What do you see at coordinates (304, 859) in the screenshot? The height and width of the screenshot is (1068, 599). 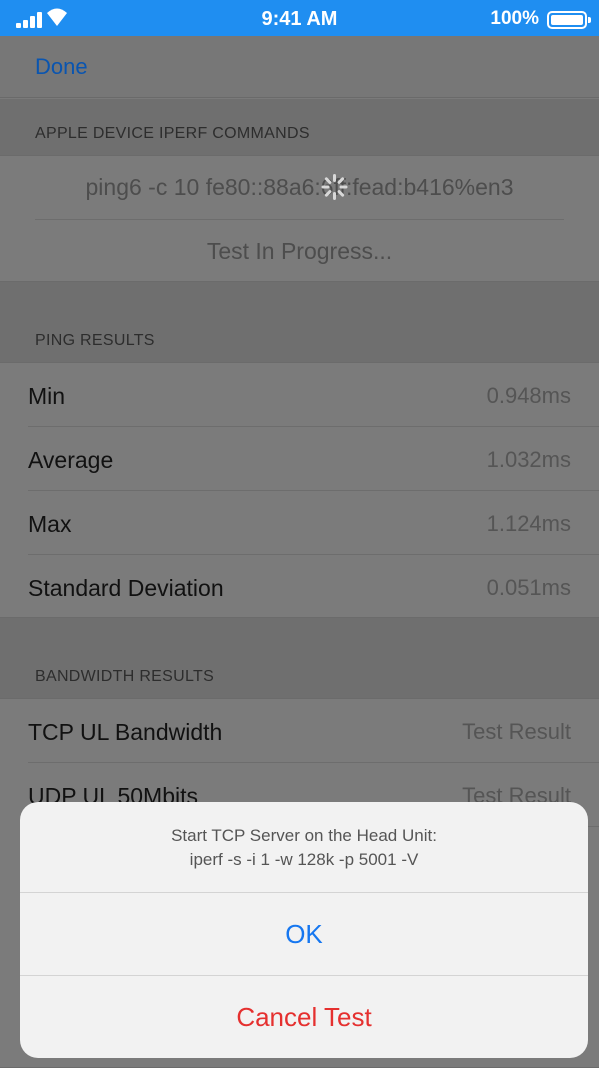 I see `alert-message-line-2: iperf -s -i 1 -w 128k -p 5001 -V` at bounding box center [304, 859].